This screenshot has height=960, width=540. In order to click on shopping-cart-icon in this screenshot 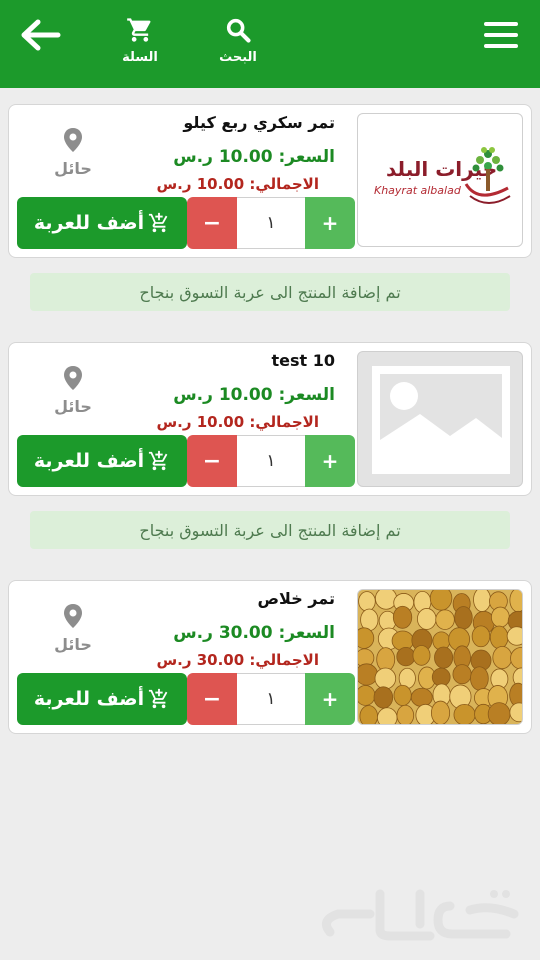, I will do `click(139, 30)`.